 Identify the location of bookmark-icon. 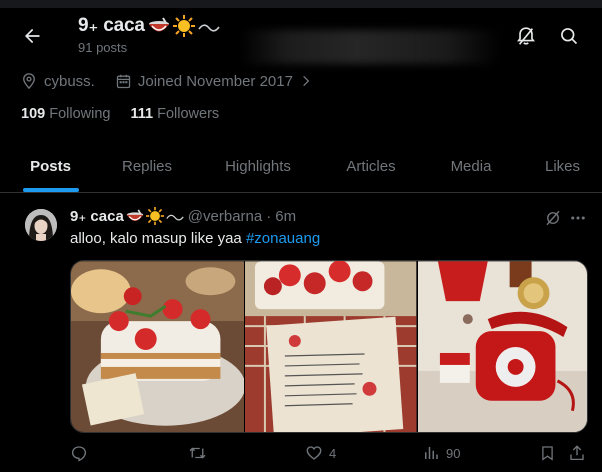
(547, 453).